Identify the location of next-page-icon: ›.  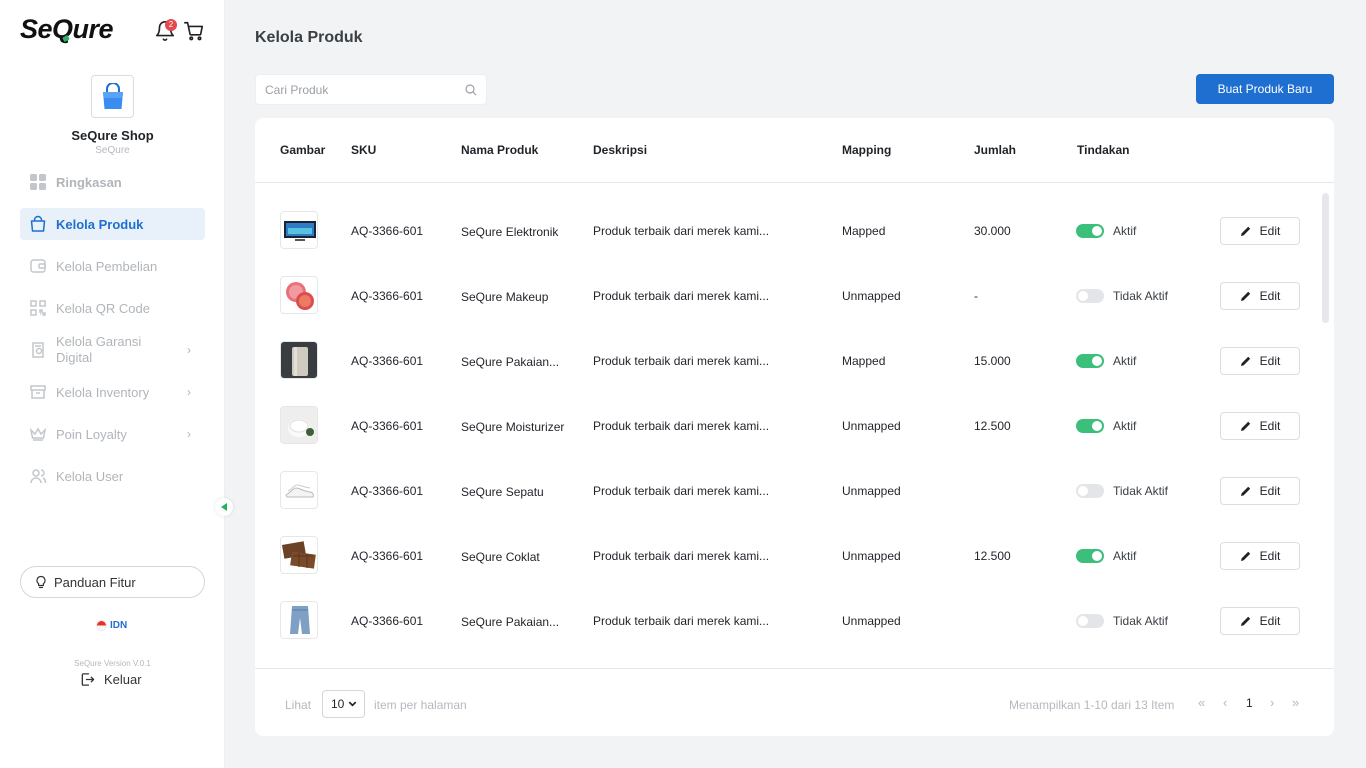
(1272, 702).